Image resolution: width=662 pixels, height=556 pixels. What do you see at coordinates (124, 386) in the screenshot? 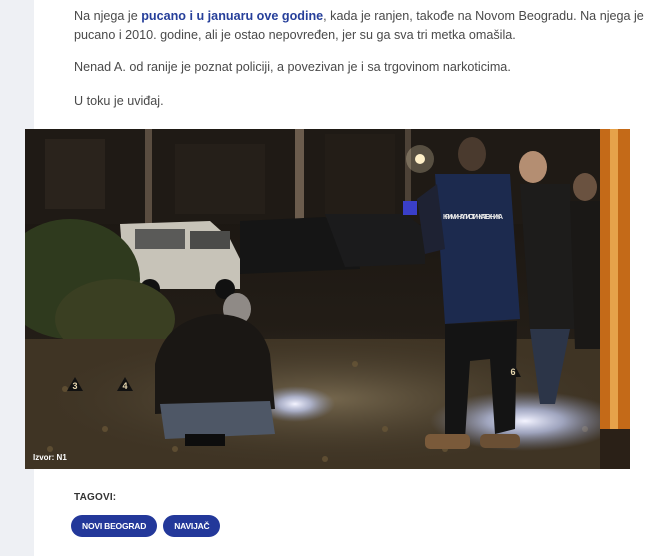
I see `evidence-marker-4: 4` at bounding box center [124, 386].